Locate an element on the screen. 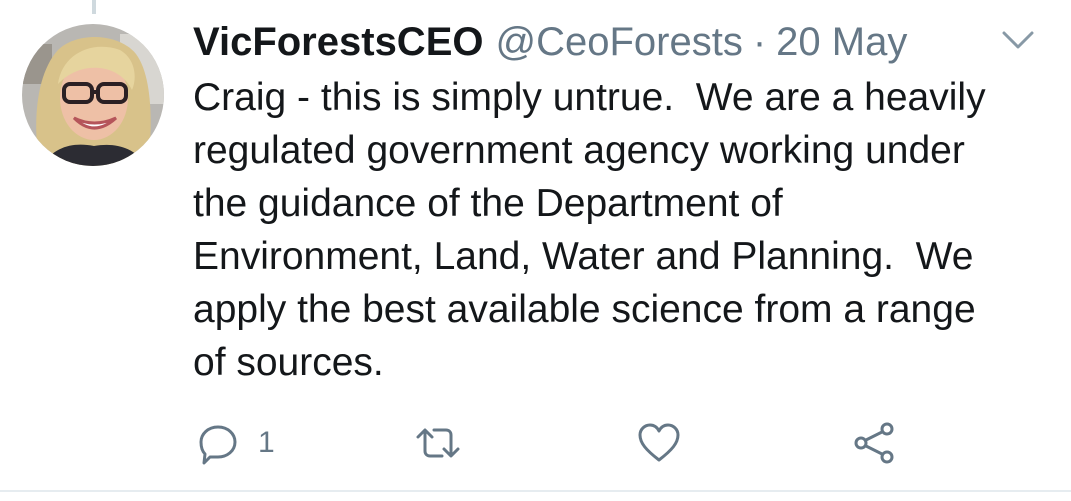  tweet-header: VicForestsCEO @CeoForests · 20 May is located at coordinates (550, 42).